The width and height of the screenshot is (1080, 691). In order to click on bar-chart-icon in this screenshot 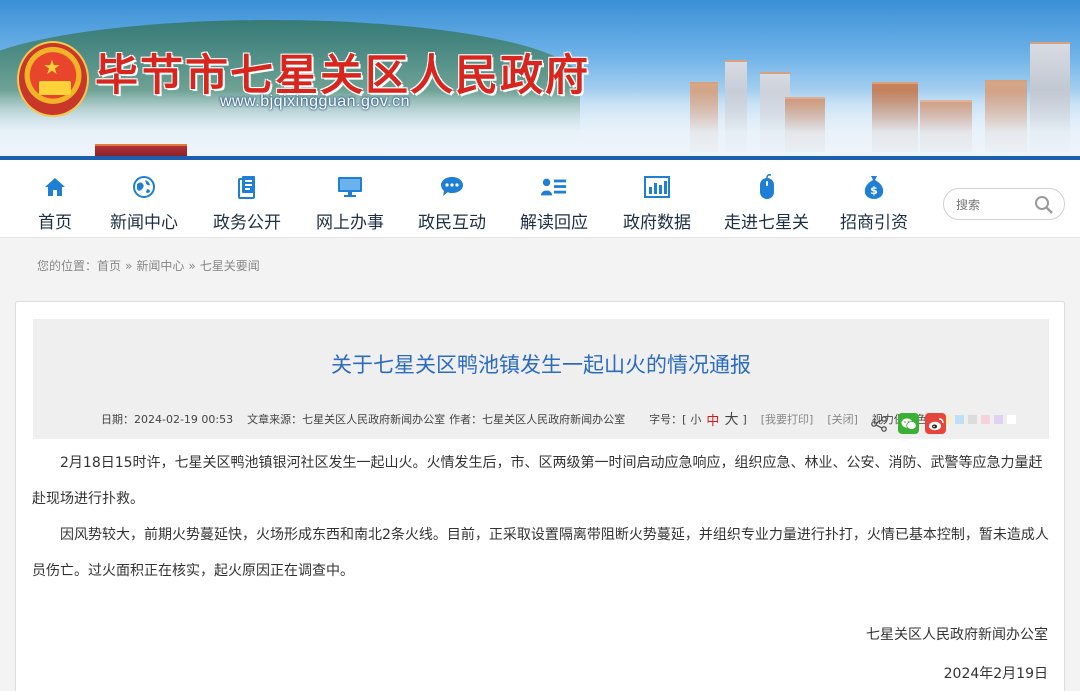, I will do `click(657, 187)`.